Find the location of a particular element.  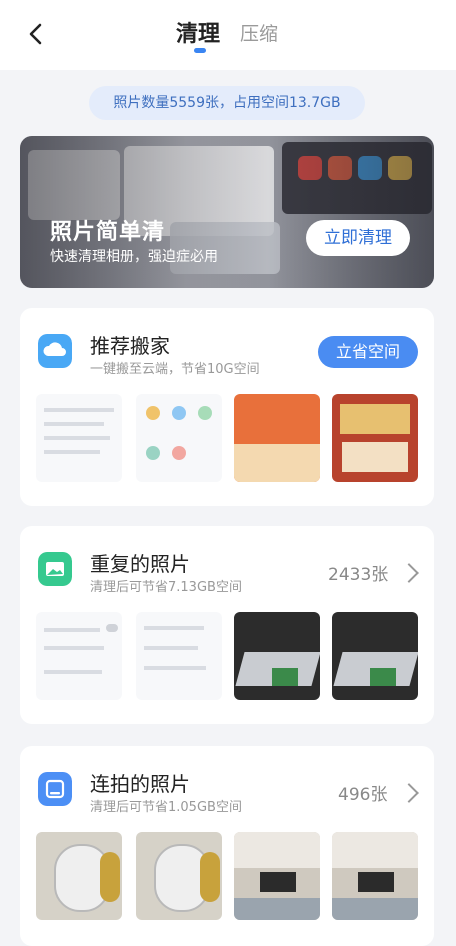

card-title: 重复的照片 is located at coordinates (140, 564).